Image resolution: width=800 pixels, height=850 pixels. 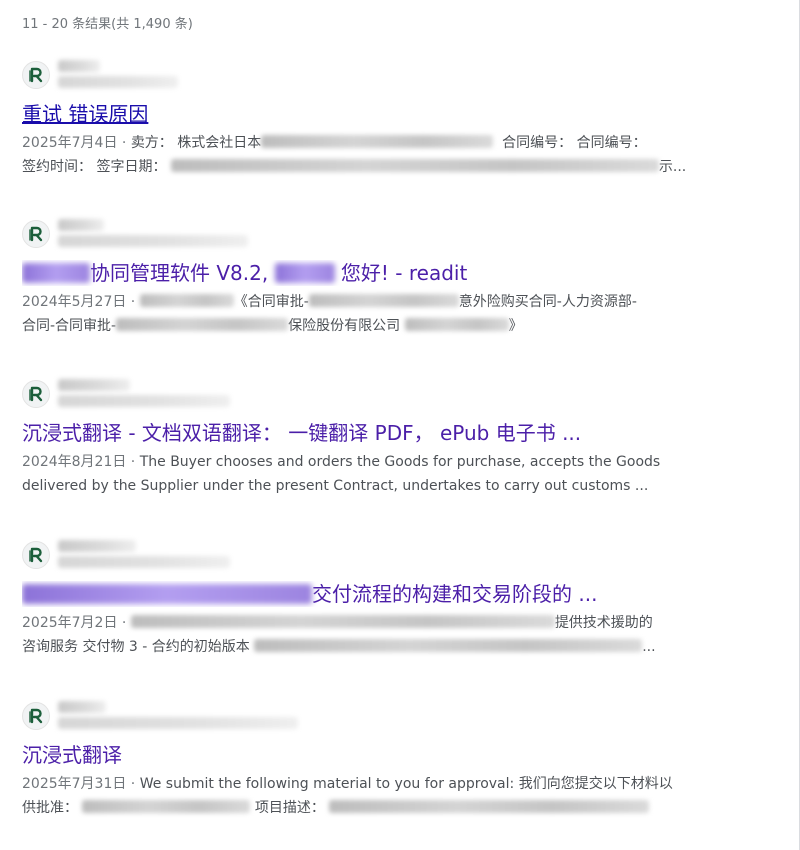 I want to click on result-title-link: 协同管理软件 V8.2, 您好! - readit, so click(x=367, y=273).